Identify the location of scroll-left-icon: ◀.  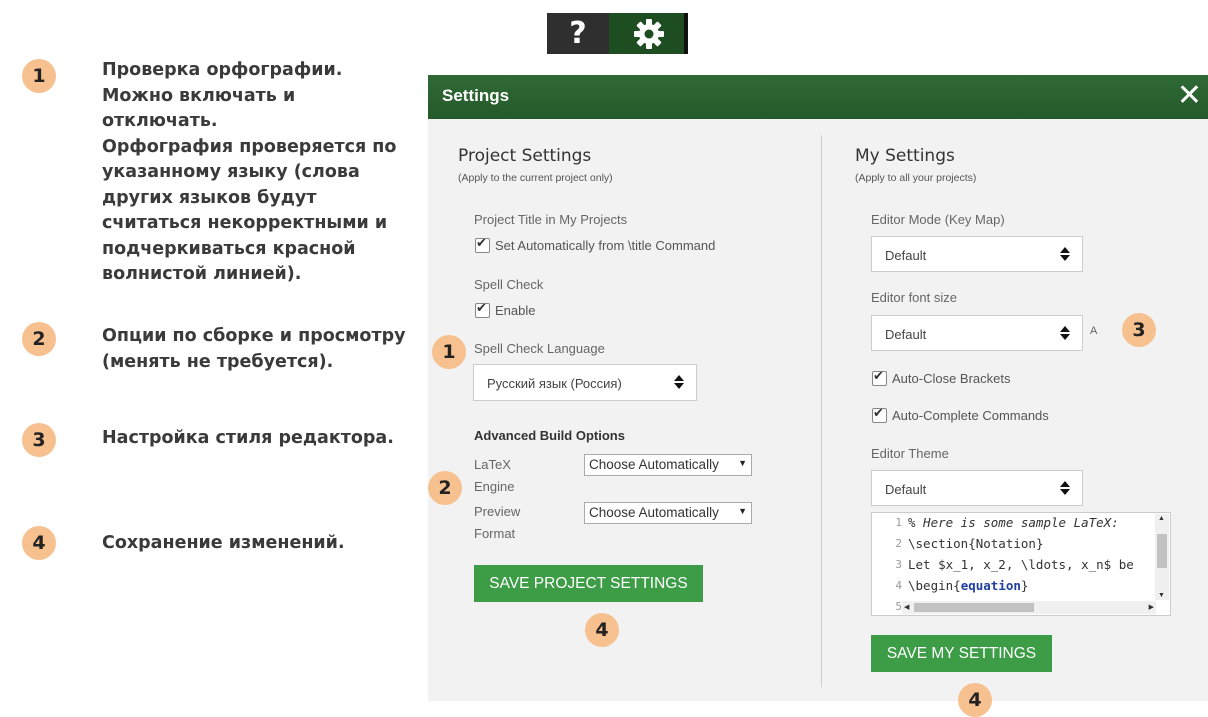
(906, 607).